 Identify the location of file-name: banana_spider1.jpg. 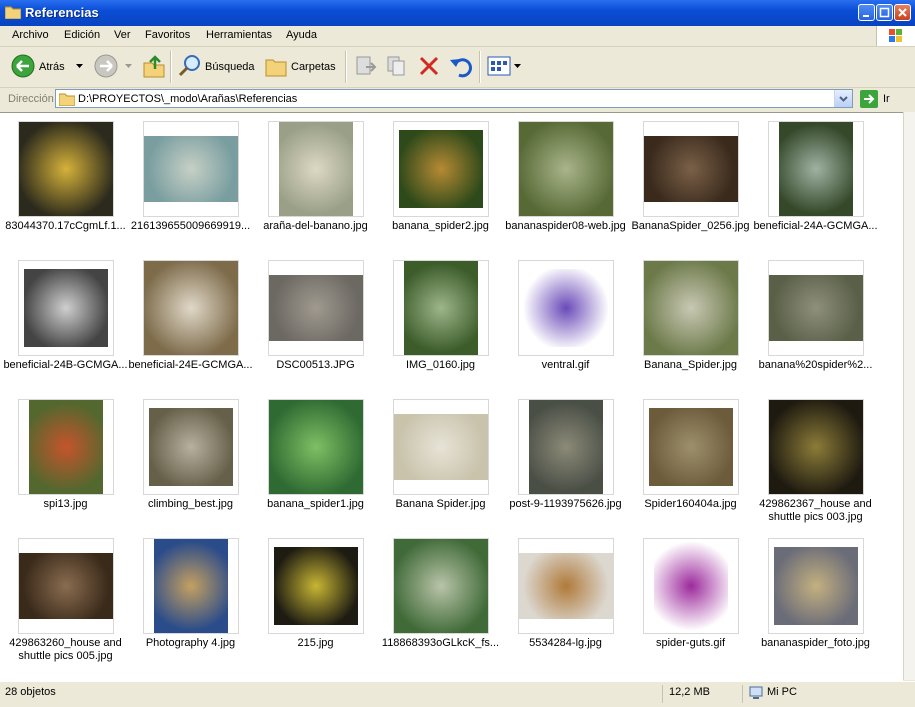
(315, 504).